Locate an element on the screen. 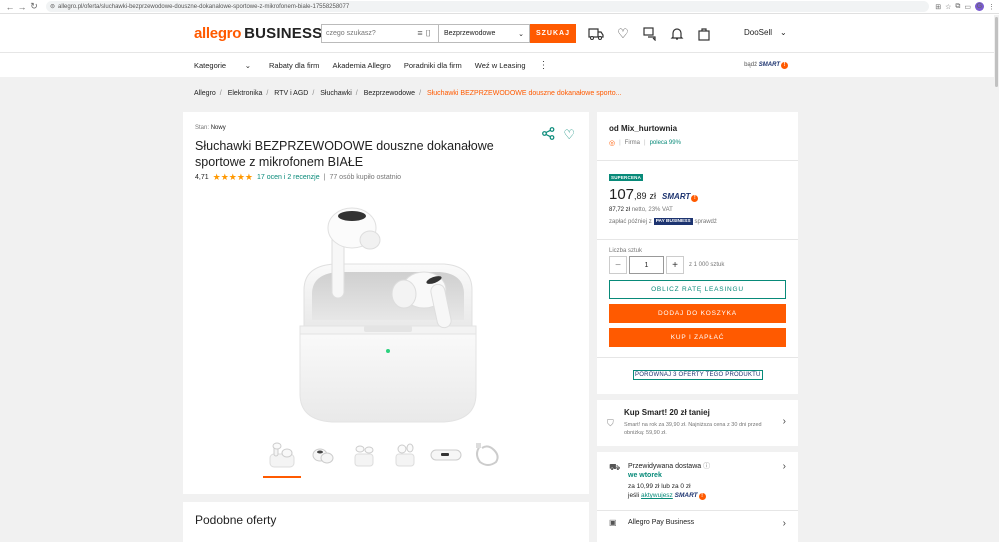  seller-badge-icon: ◎ is located at coordinates (612, 143).